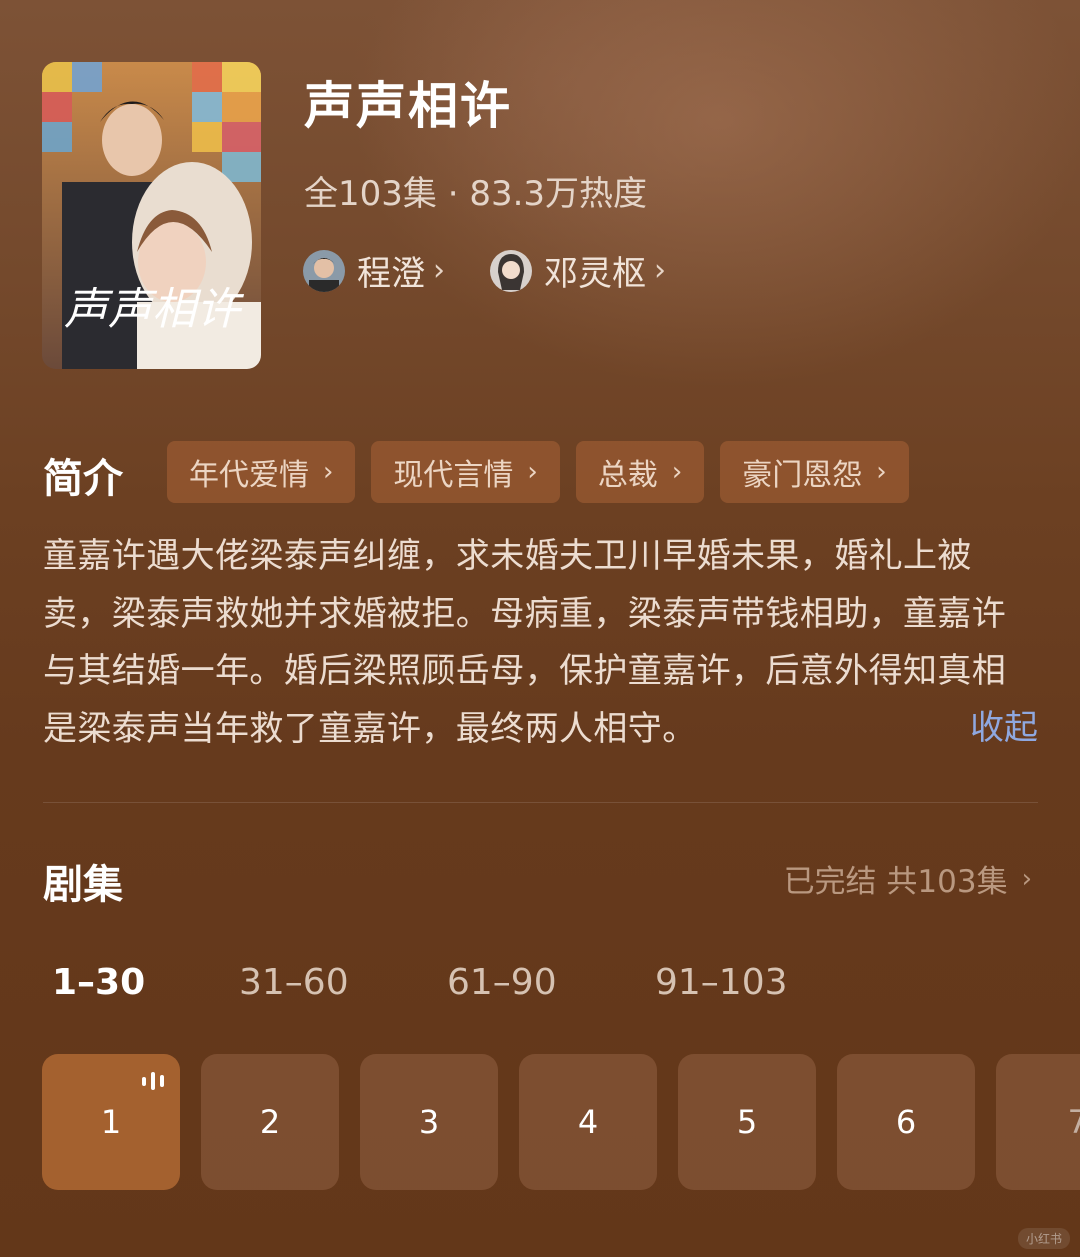 The height and width of the screenshot is (1257, 1080). I want to click on cast-name: 程澄, so click(391, 274).